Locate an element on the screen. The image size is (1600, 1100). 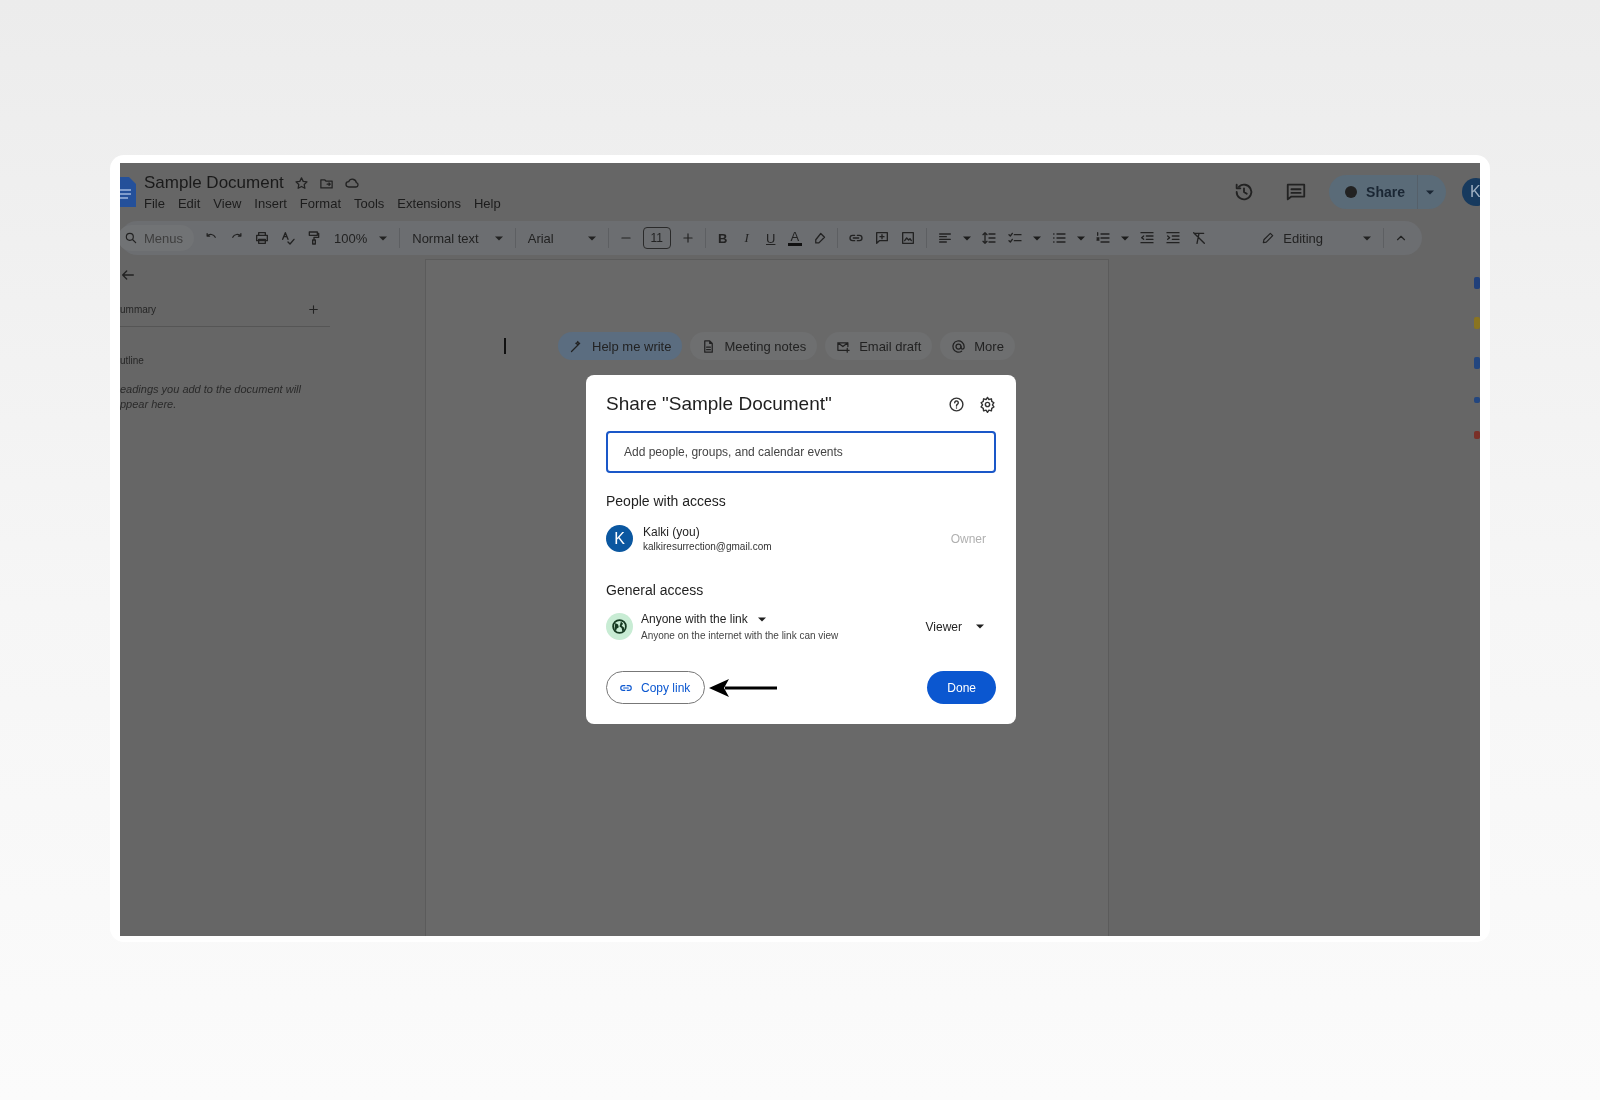
outline-hint: eadings you add to the document will ppear here. is located at coordinates (211, 397).